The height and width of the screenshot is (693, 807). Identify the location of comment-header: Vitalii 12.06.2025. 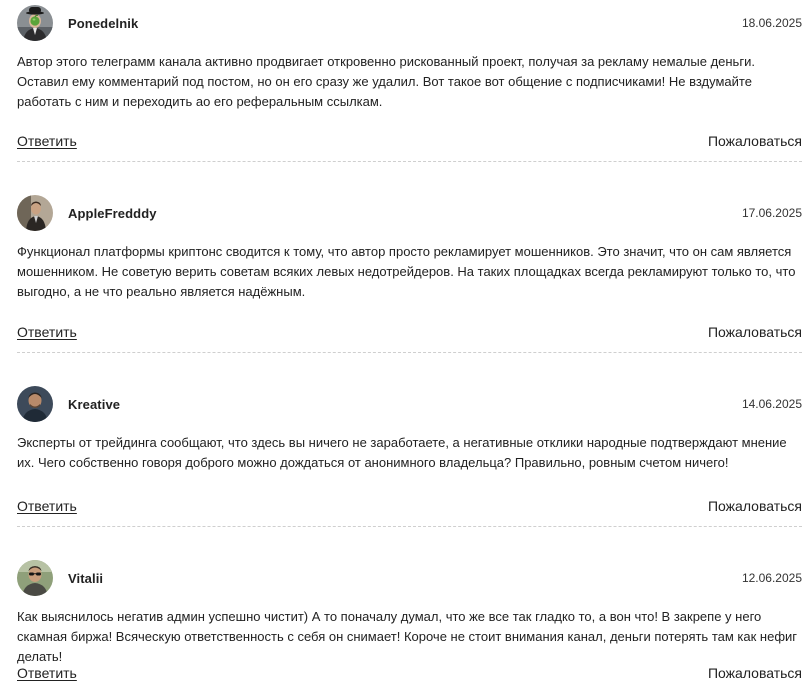
(409, 578).